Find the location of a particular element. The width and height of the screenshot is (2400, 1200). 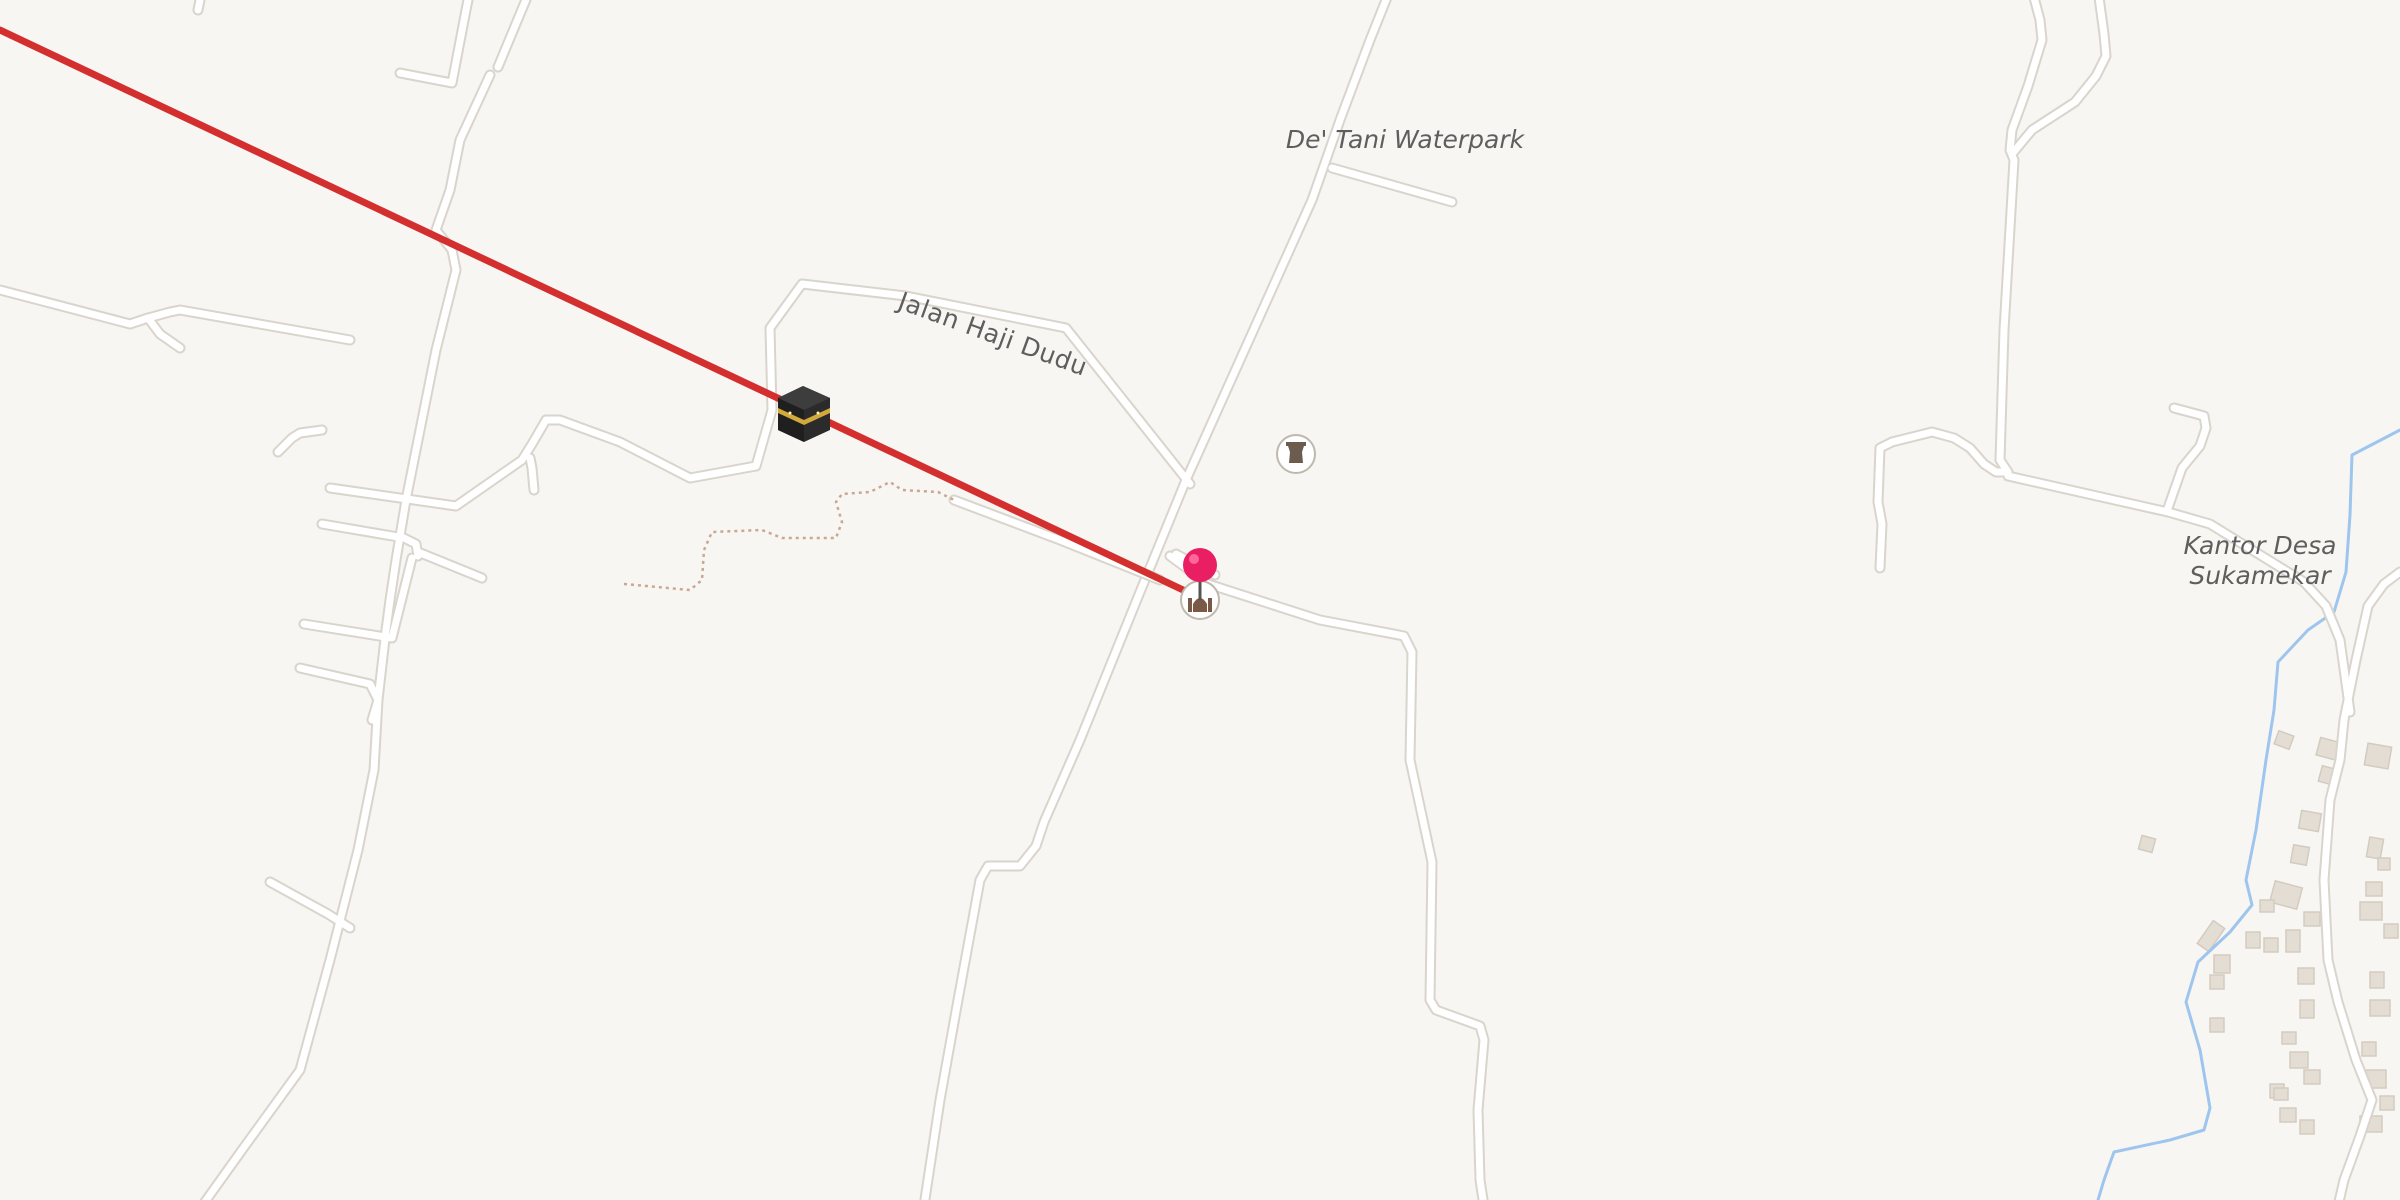

monument-icon is located at coordinates (1296, 454).